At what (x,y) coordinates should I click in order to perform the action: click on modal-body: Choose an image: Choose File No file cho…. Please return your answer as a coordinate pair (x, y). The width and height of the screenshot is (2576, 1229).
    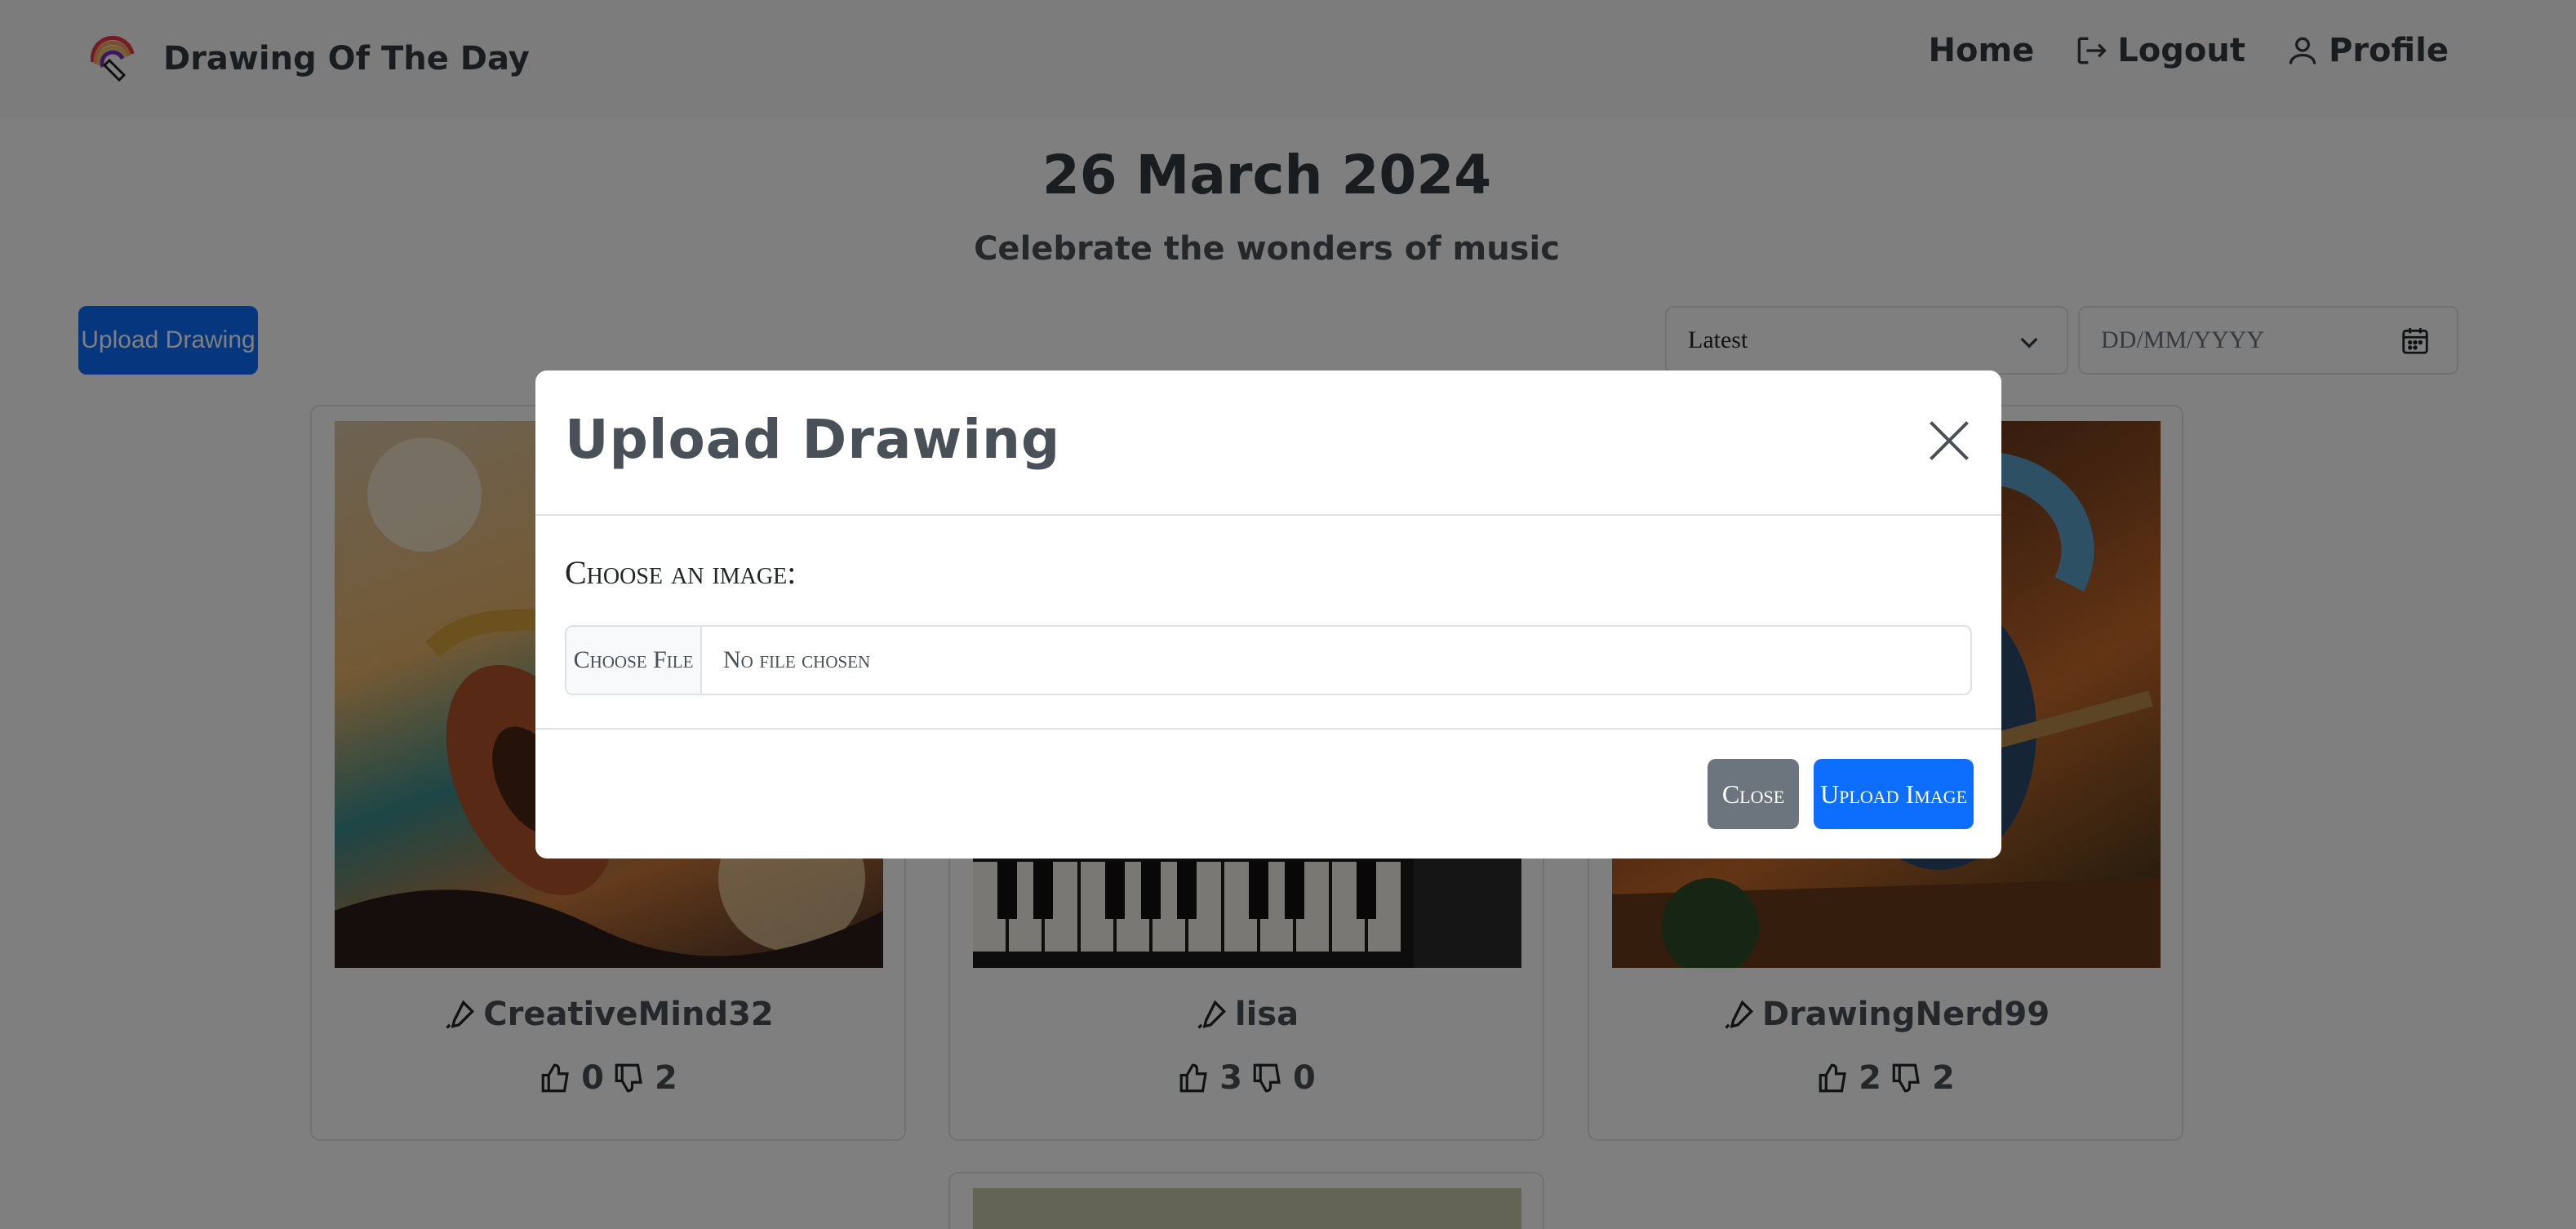
    Looking at the image, I should click on (1268, 623).